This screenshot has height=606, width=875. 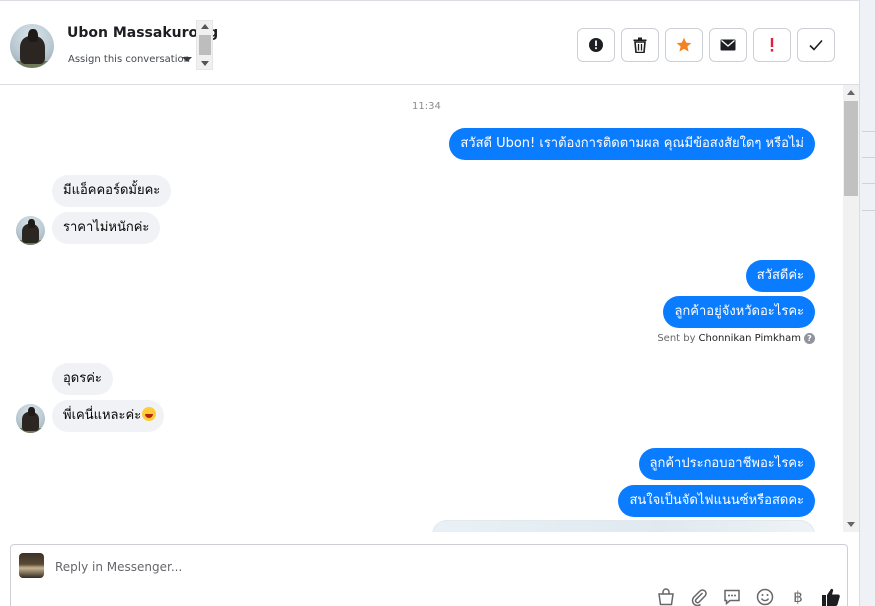 I want to click on payment-button: ฿, so click(x=798, y=596).